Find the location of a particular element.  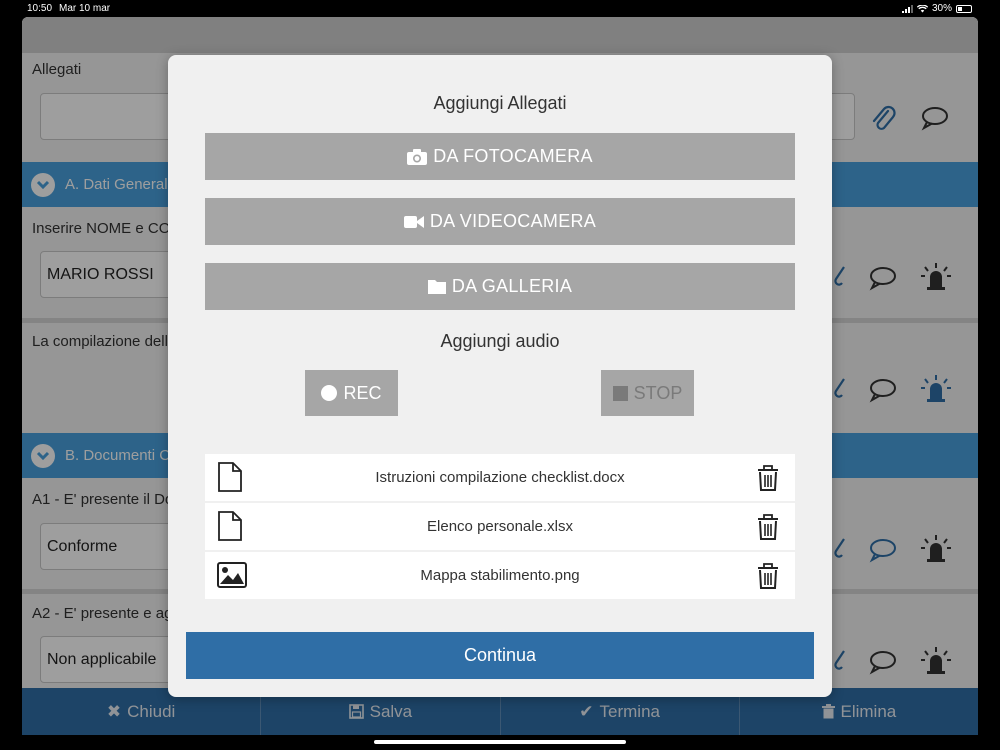

signal-icon is located at coordinates (907, 8).